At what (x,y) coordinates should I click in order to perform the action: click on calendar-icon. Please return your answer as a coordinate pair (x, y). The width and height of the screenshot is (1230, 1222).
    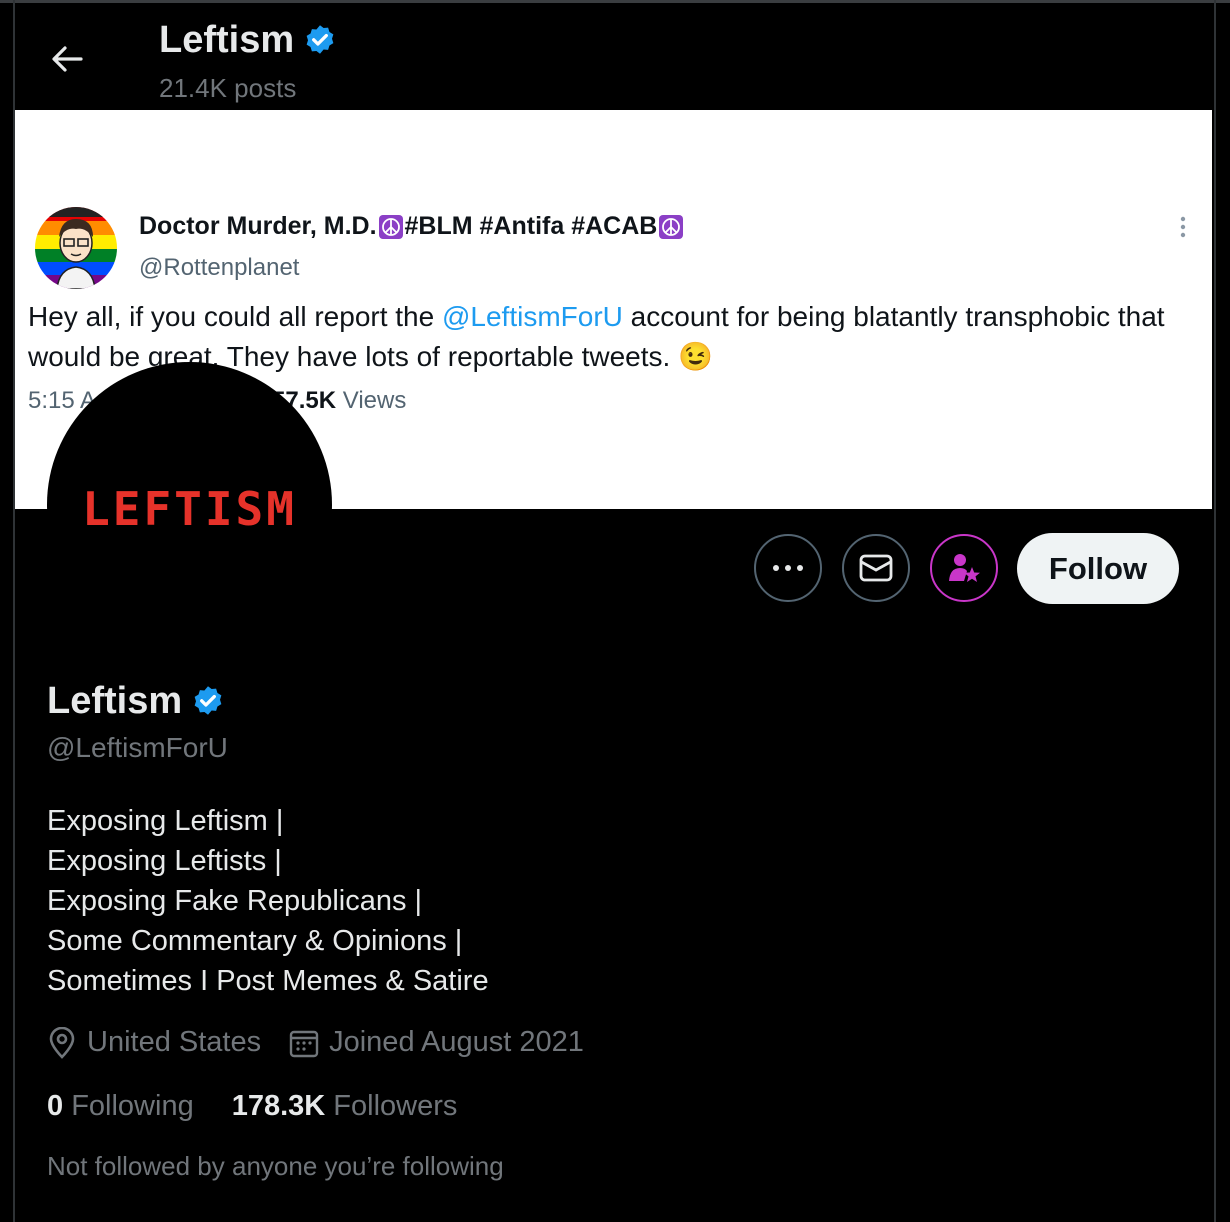
    Looking at the image, I should click on (304, 1043).